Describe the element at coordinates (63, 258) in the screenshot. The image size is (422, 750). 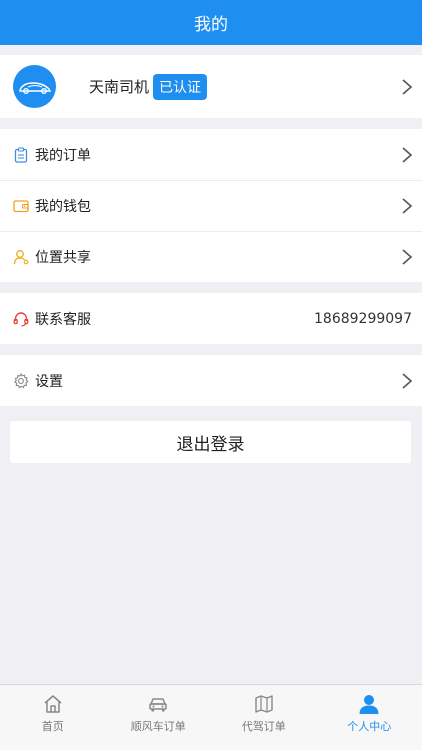
I see `menu-item-label: 位置共享` at that location.